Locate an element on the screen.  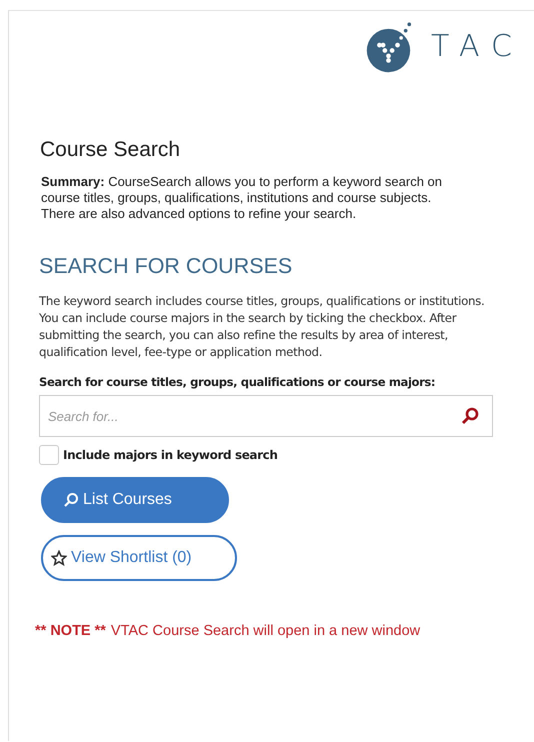
page-title: Course Search is located at coordinates (111, 150).